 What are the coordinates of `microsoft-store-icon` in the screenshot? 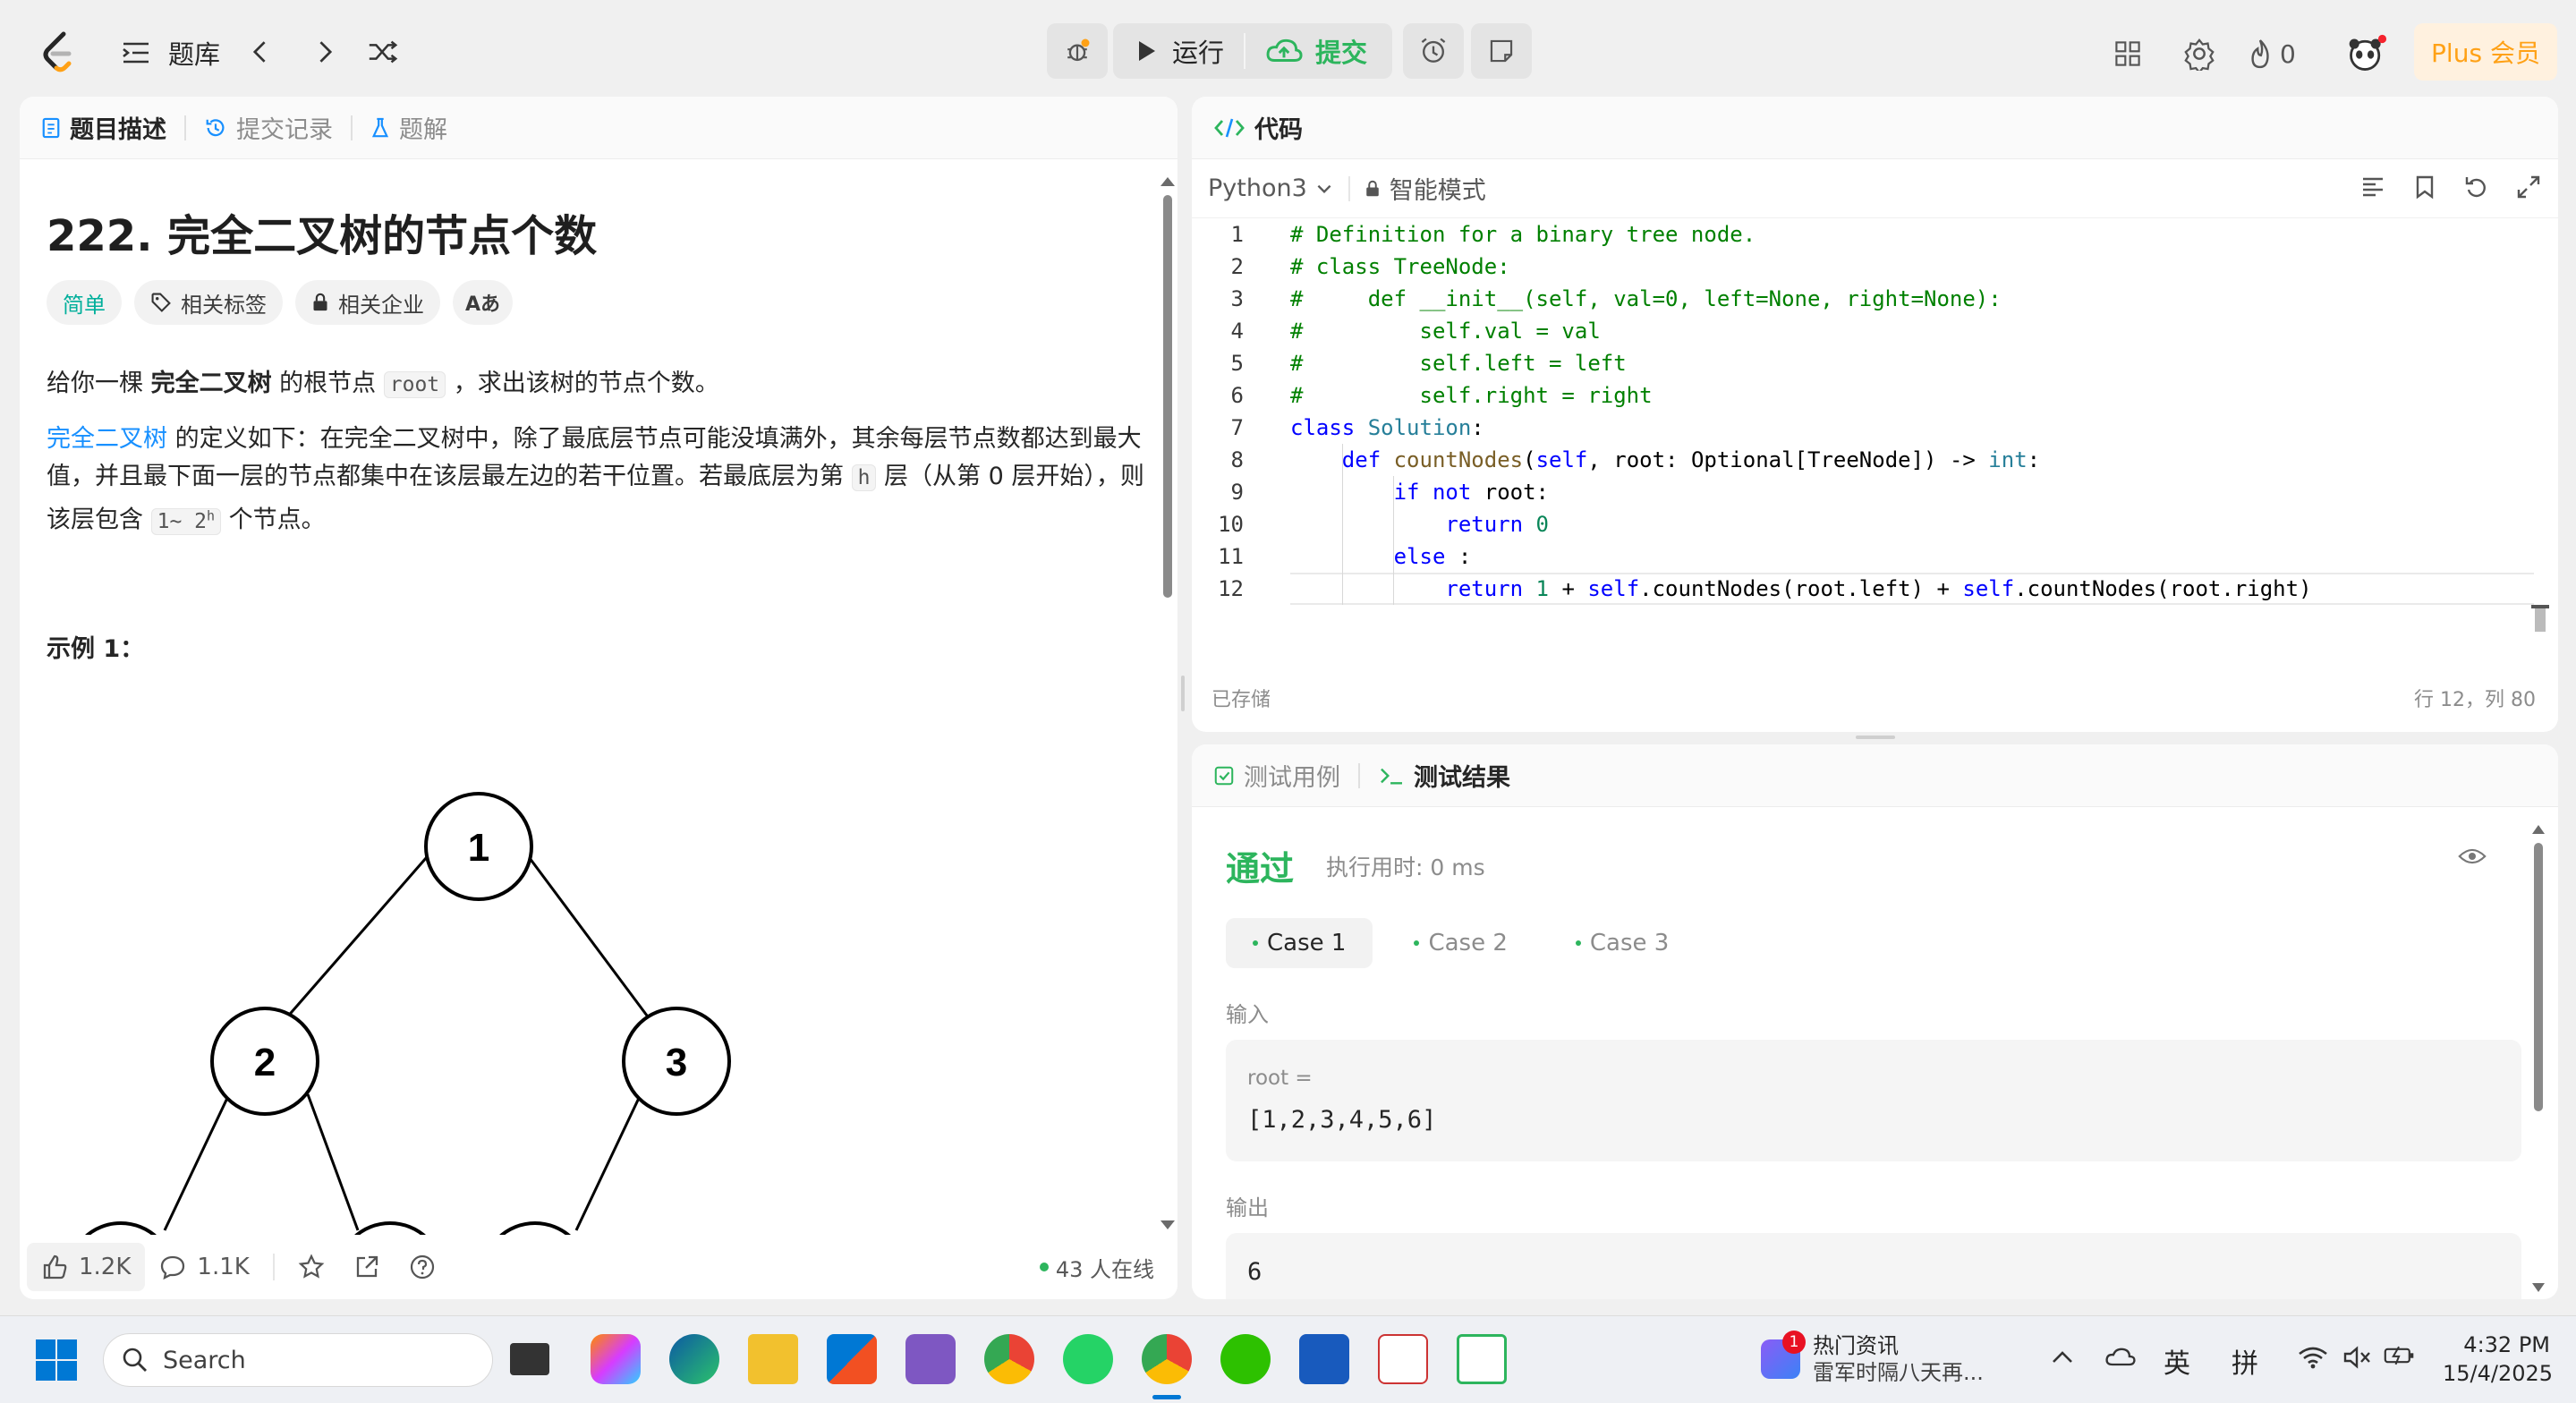 It's located at (852, 1359).